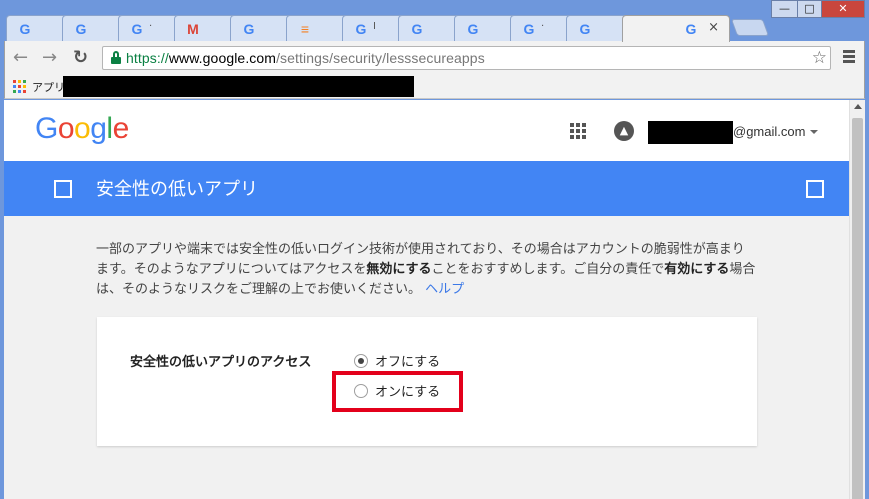 This screenshot has height=499, width=869. Describe the element at coordinates (238, 86) in the screenshot. I see `redacted-bookmarks` at that location.